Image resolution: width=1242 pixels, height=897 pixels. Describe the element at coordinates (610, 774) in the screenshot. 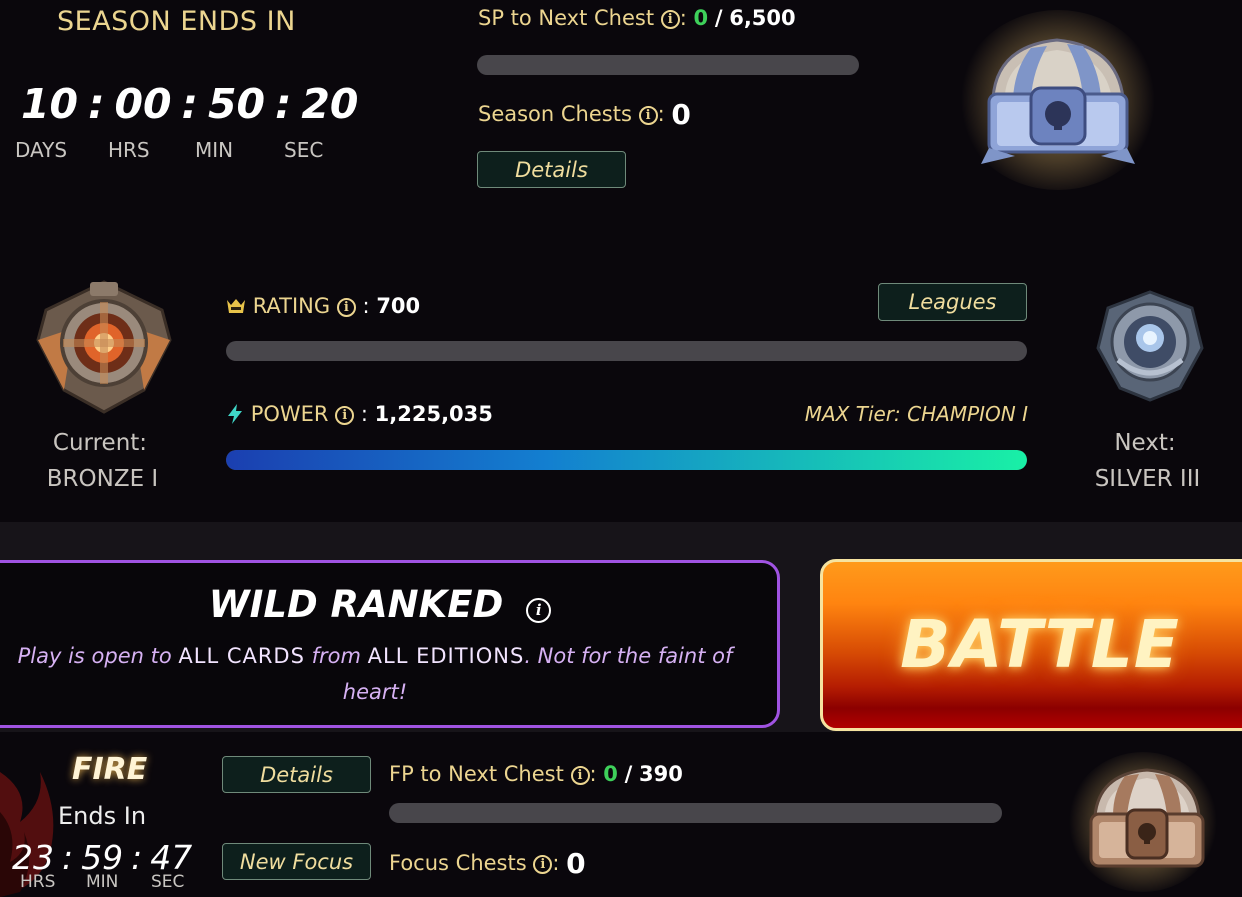

I see `fp-current: 0` at that location.